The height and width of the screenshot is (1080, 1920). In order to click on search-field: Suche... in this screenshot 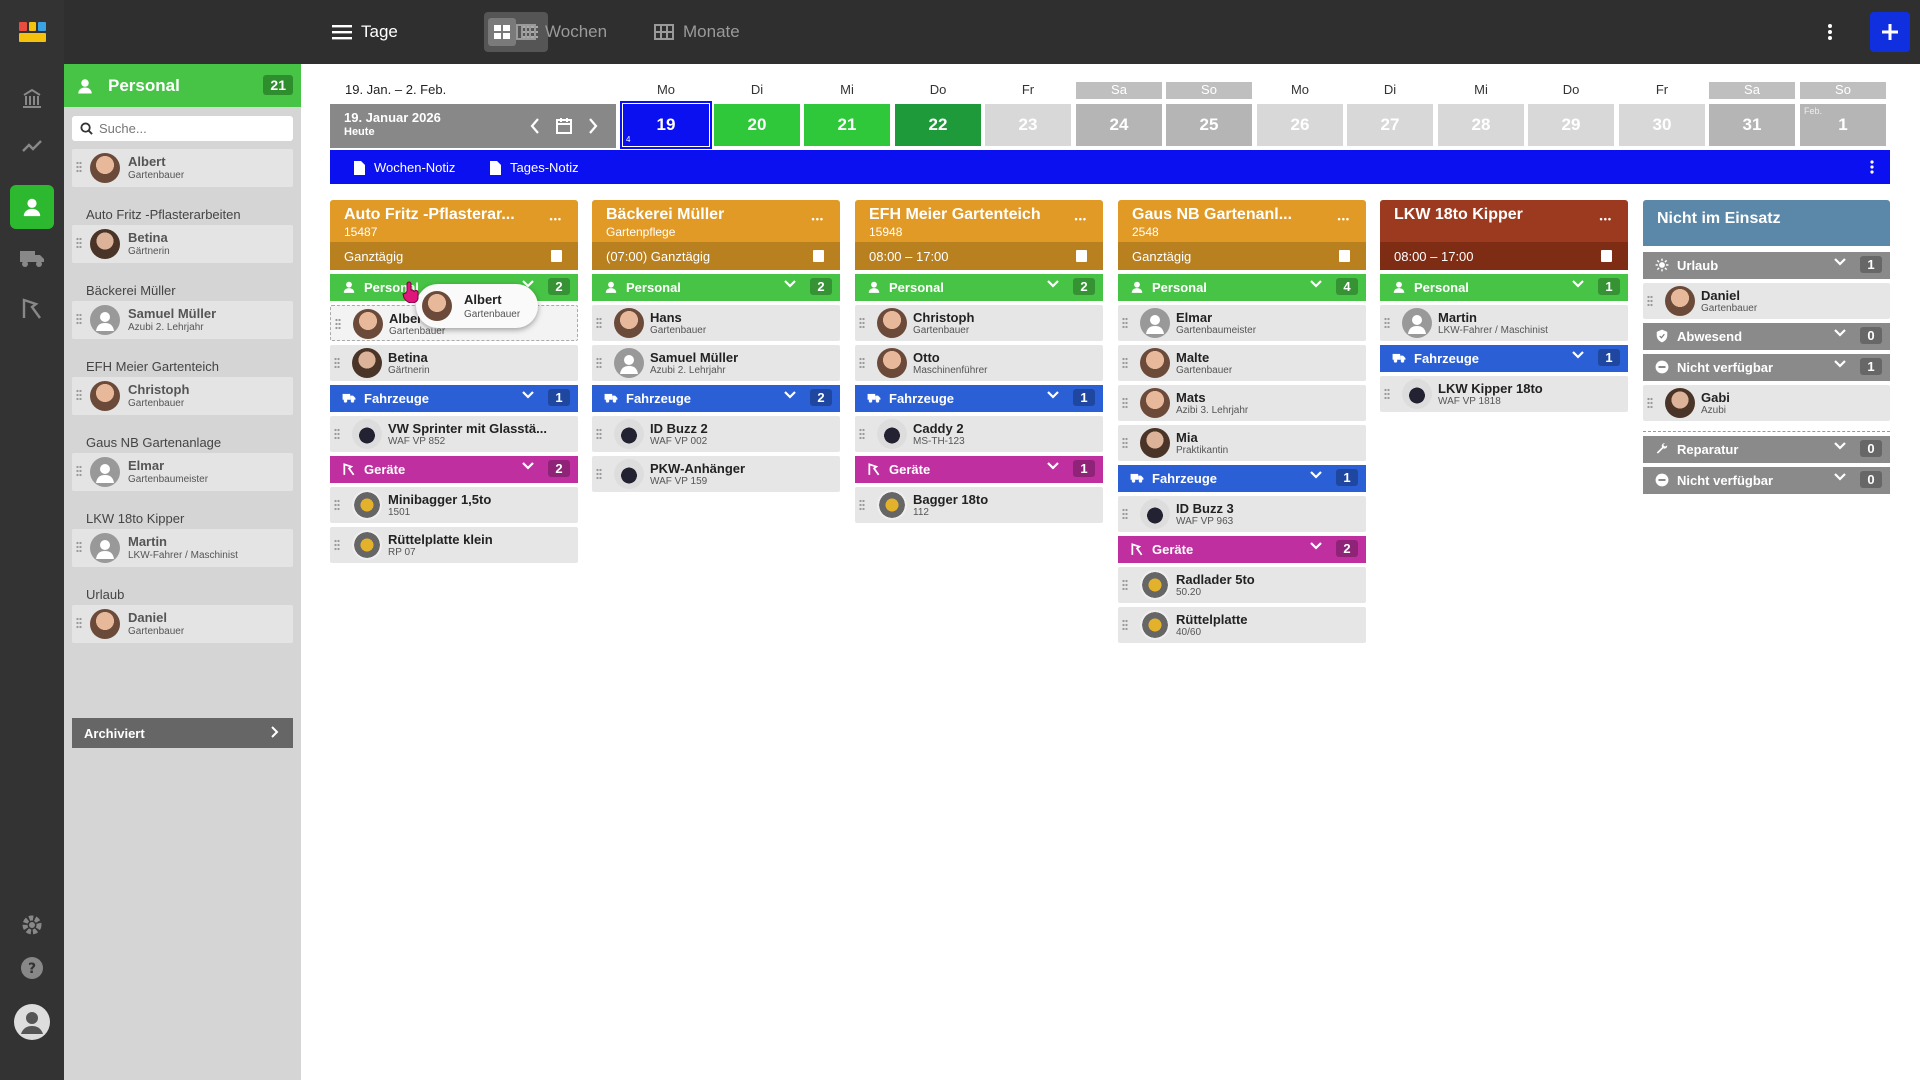, I will do `click(182, 128)`.